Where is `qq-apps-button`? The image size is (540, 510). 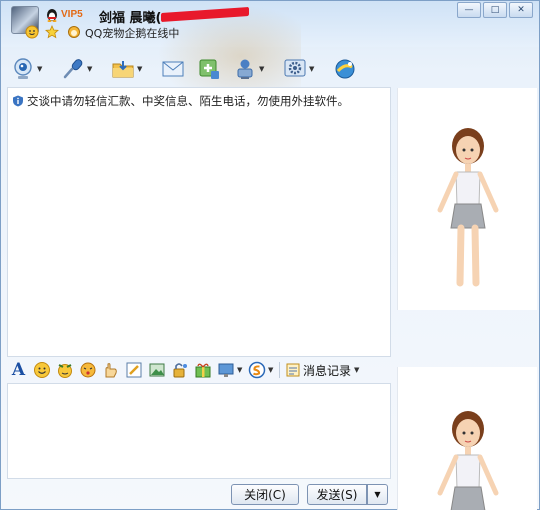 qq-apps-button is located at coordinates (345, 69).